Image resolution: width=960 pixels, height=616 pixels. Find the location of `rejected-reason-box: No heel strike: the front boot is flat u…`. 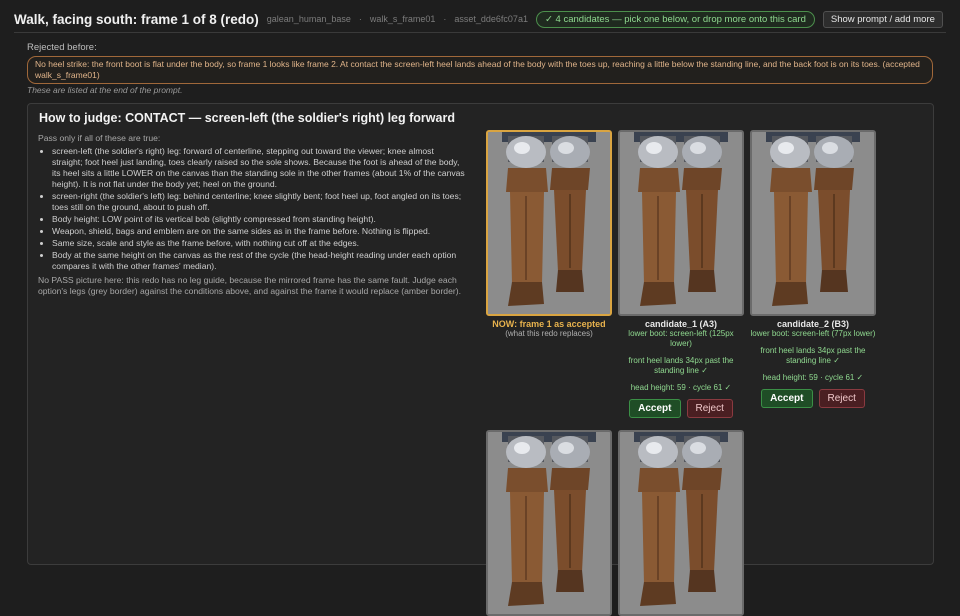

rejected-reason-box: No heel strike: the front boot is flat u… is located at coordinates (480, 70).